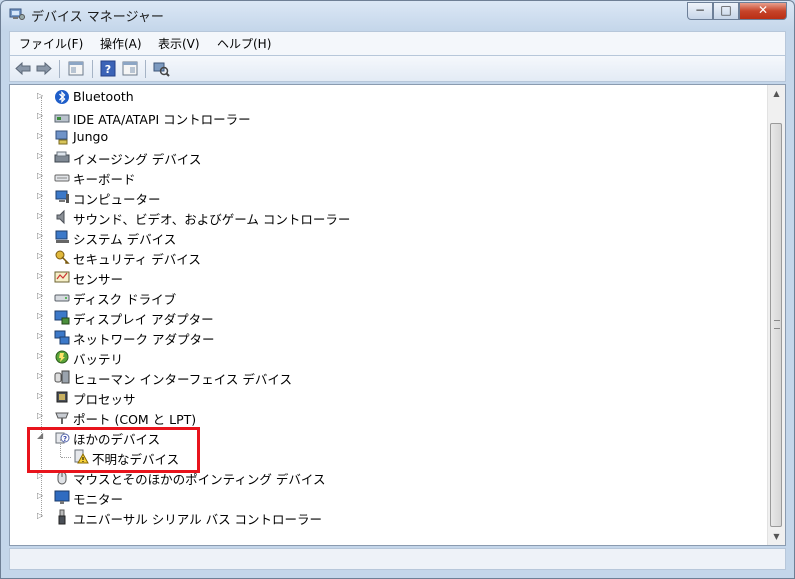 This screenshot has width=795, height=579. Describe the element at coordinates (62, 337) in the screenshot. I see `network-adapter-icon` at that location.